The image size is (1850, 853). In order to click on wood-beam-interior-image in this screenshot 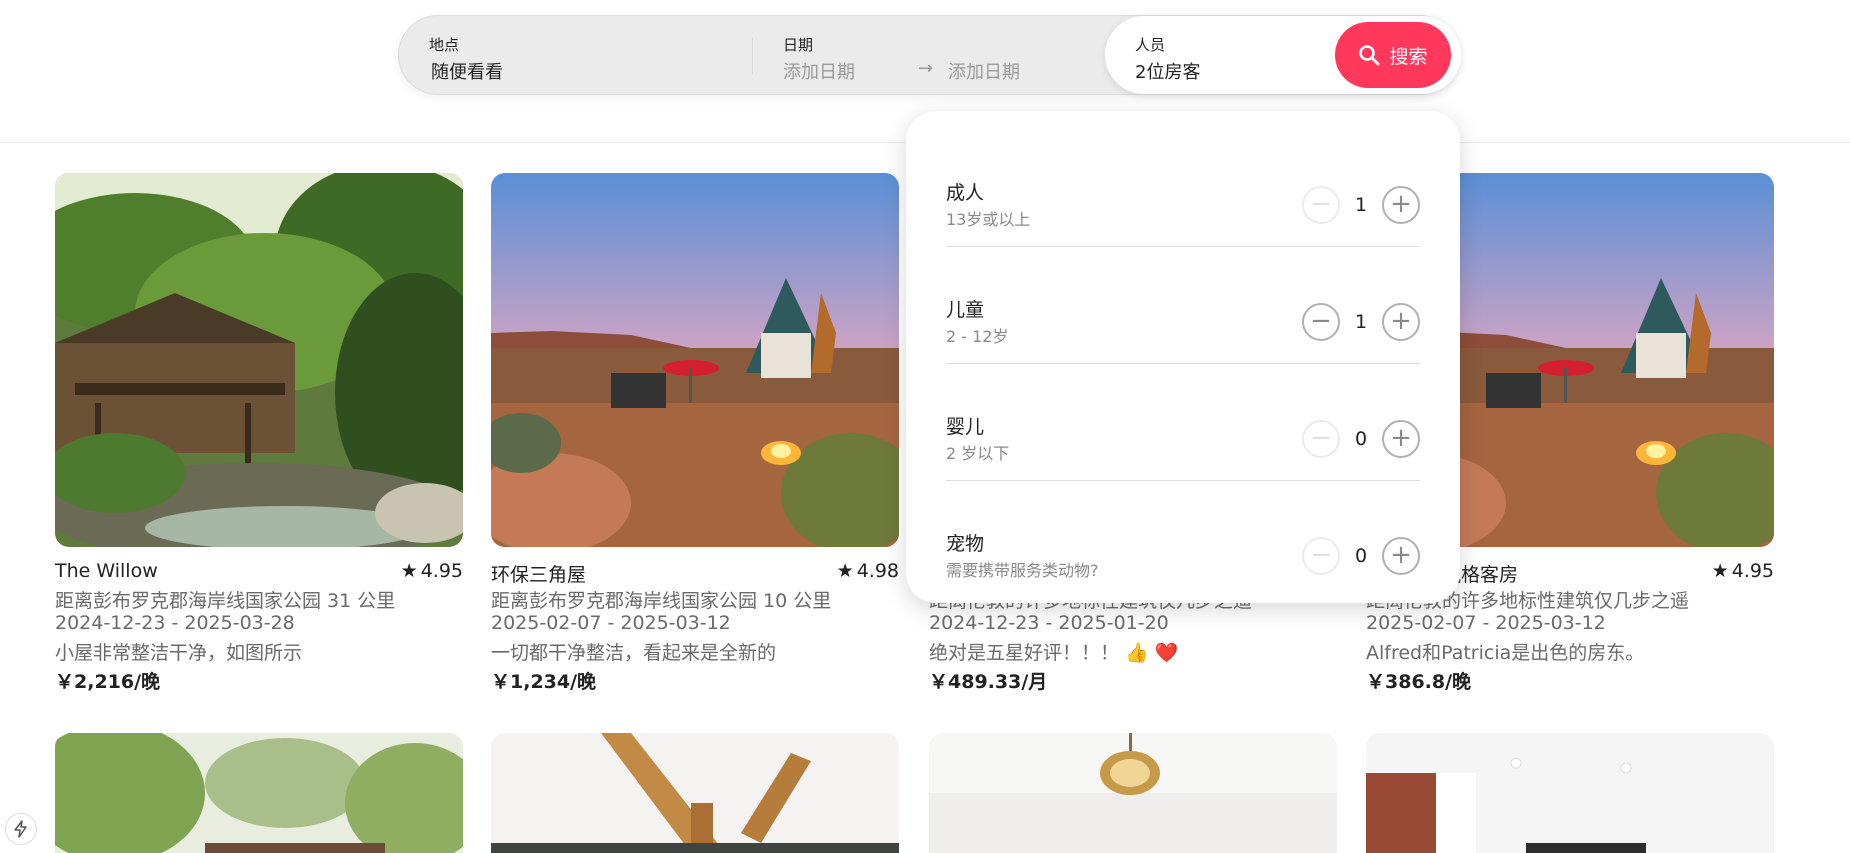, I will do `click(695, 793)`.